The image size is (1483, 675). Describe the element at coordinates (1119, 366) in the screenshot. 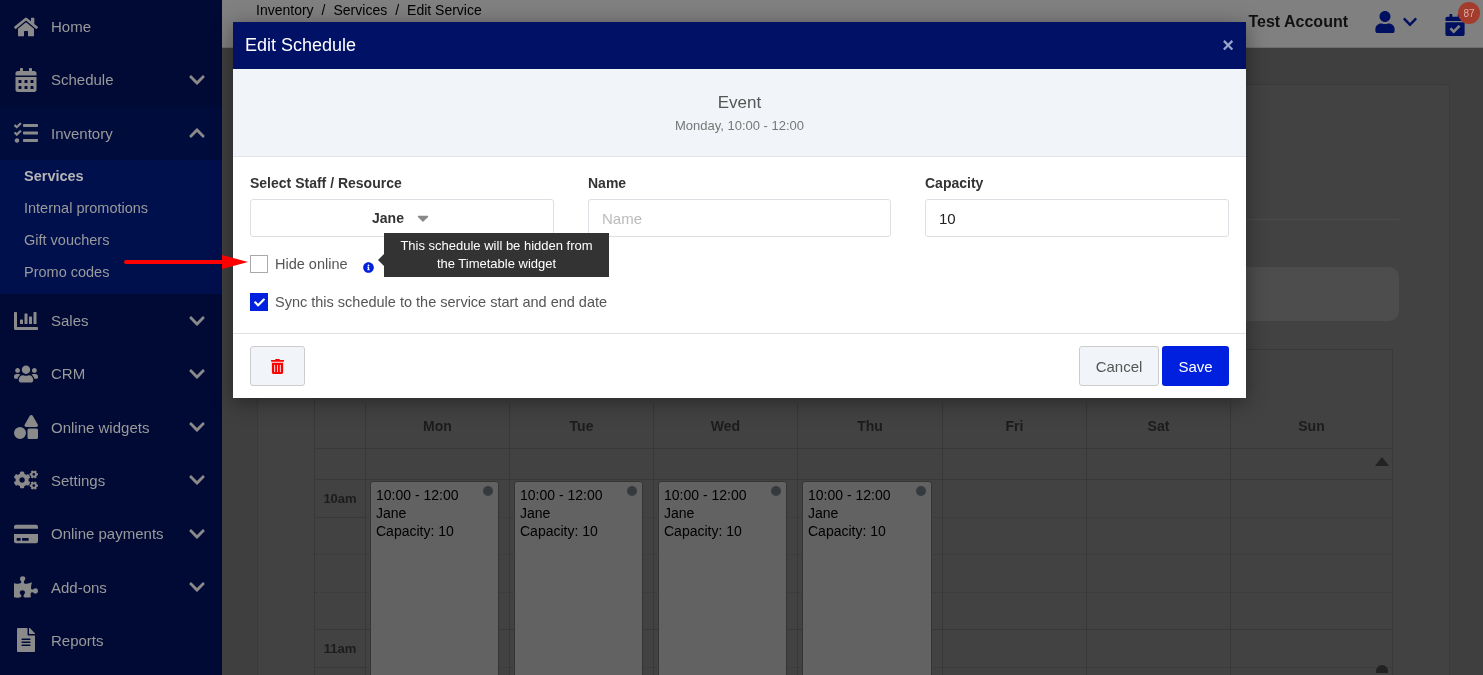

I see `cancel-button: Cancel` at that location.